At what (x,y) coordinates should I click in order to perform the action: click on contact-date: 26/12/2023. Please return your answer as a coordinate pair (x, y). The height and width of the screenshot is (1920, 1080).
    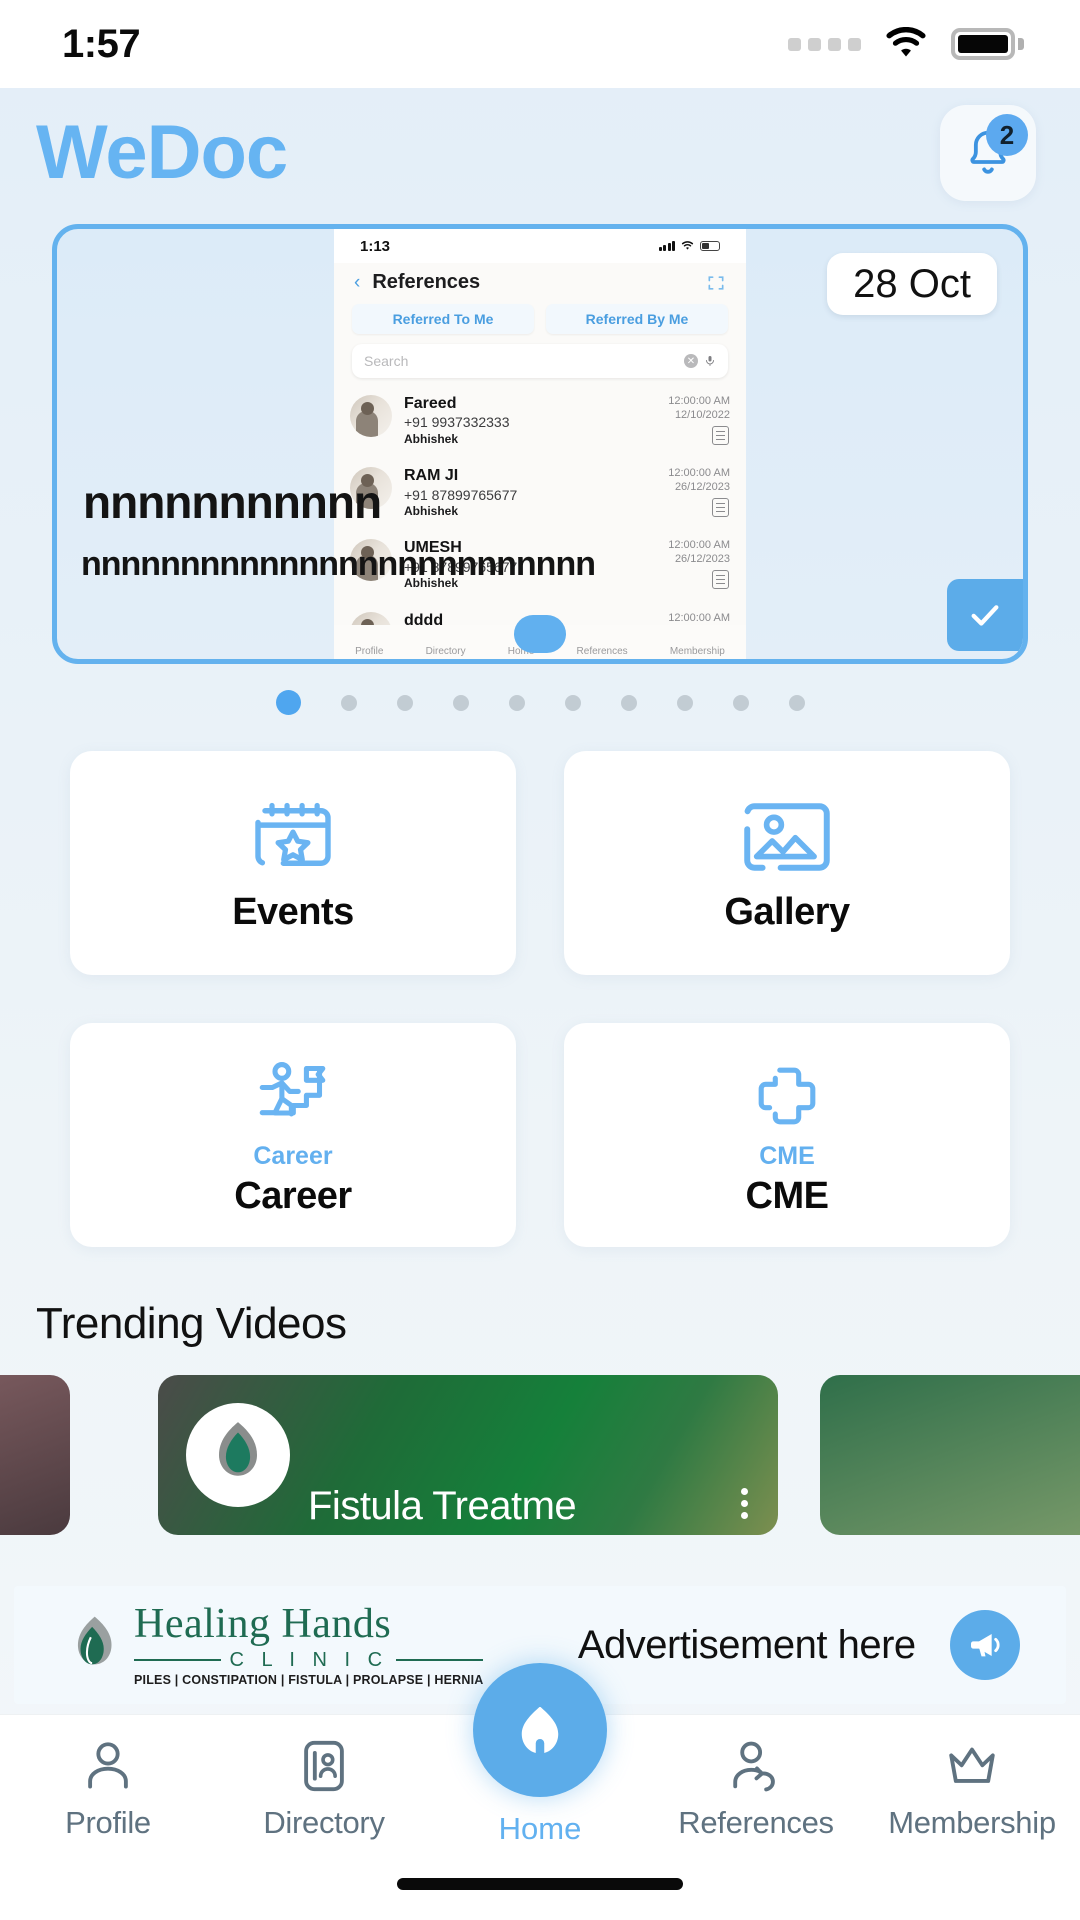
    Looking at the image, I should click on (702, 486).